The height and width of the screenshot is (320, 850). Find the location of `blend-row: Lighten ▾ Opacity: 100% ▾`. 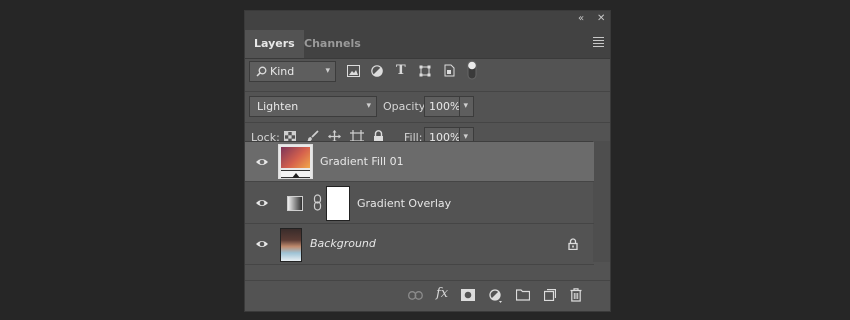

blend-row: Lighten ▾ Opacity: 100% ▾ is located at coordinates (427, 107).